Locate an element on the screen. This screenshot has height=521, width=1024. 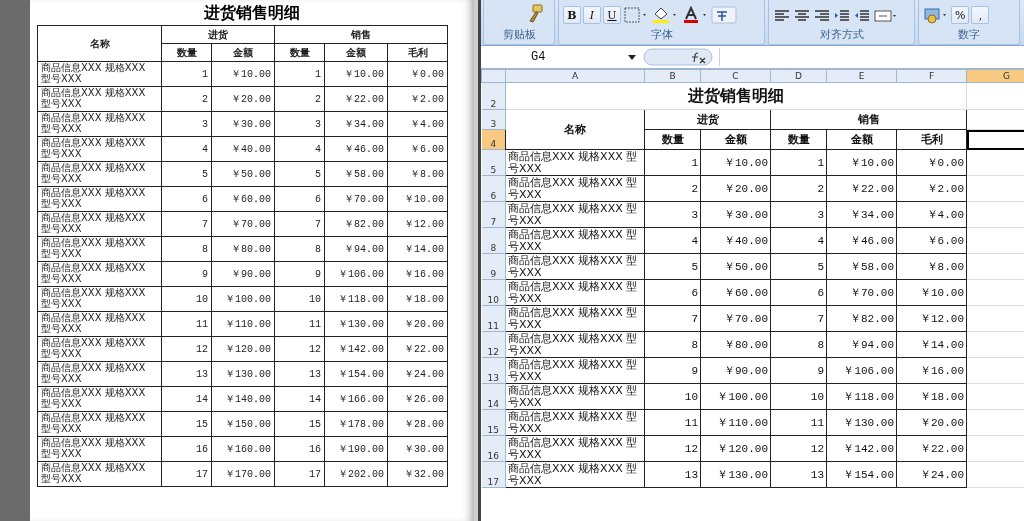
align-icon is located at coordinates (802, 16).